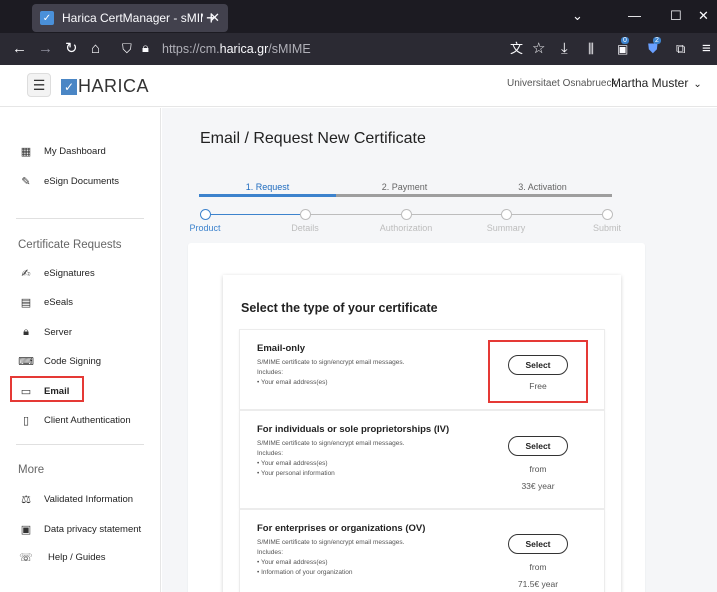  I want to click on home-icon: ⌂, so click(95, 49).